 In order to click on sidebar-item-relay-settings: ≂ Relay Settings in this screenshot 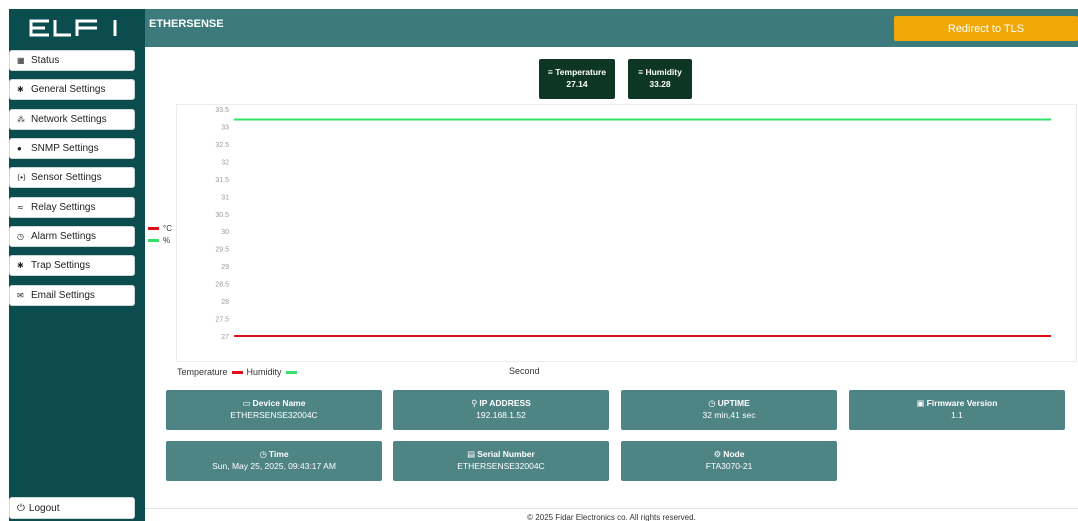, I will do `click(72, 207)`.